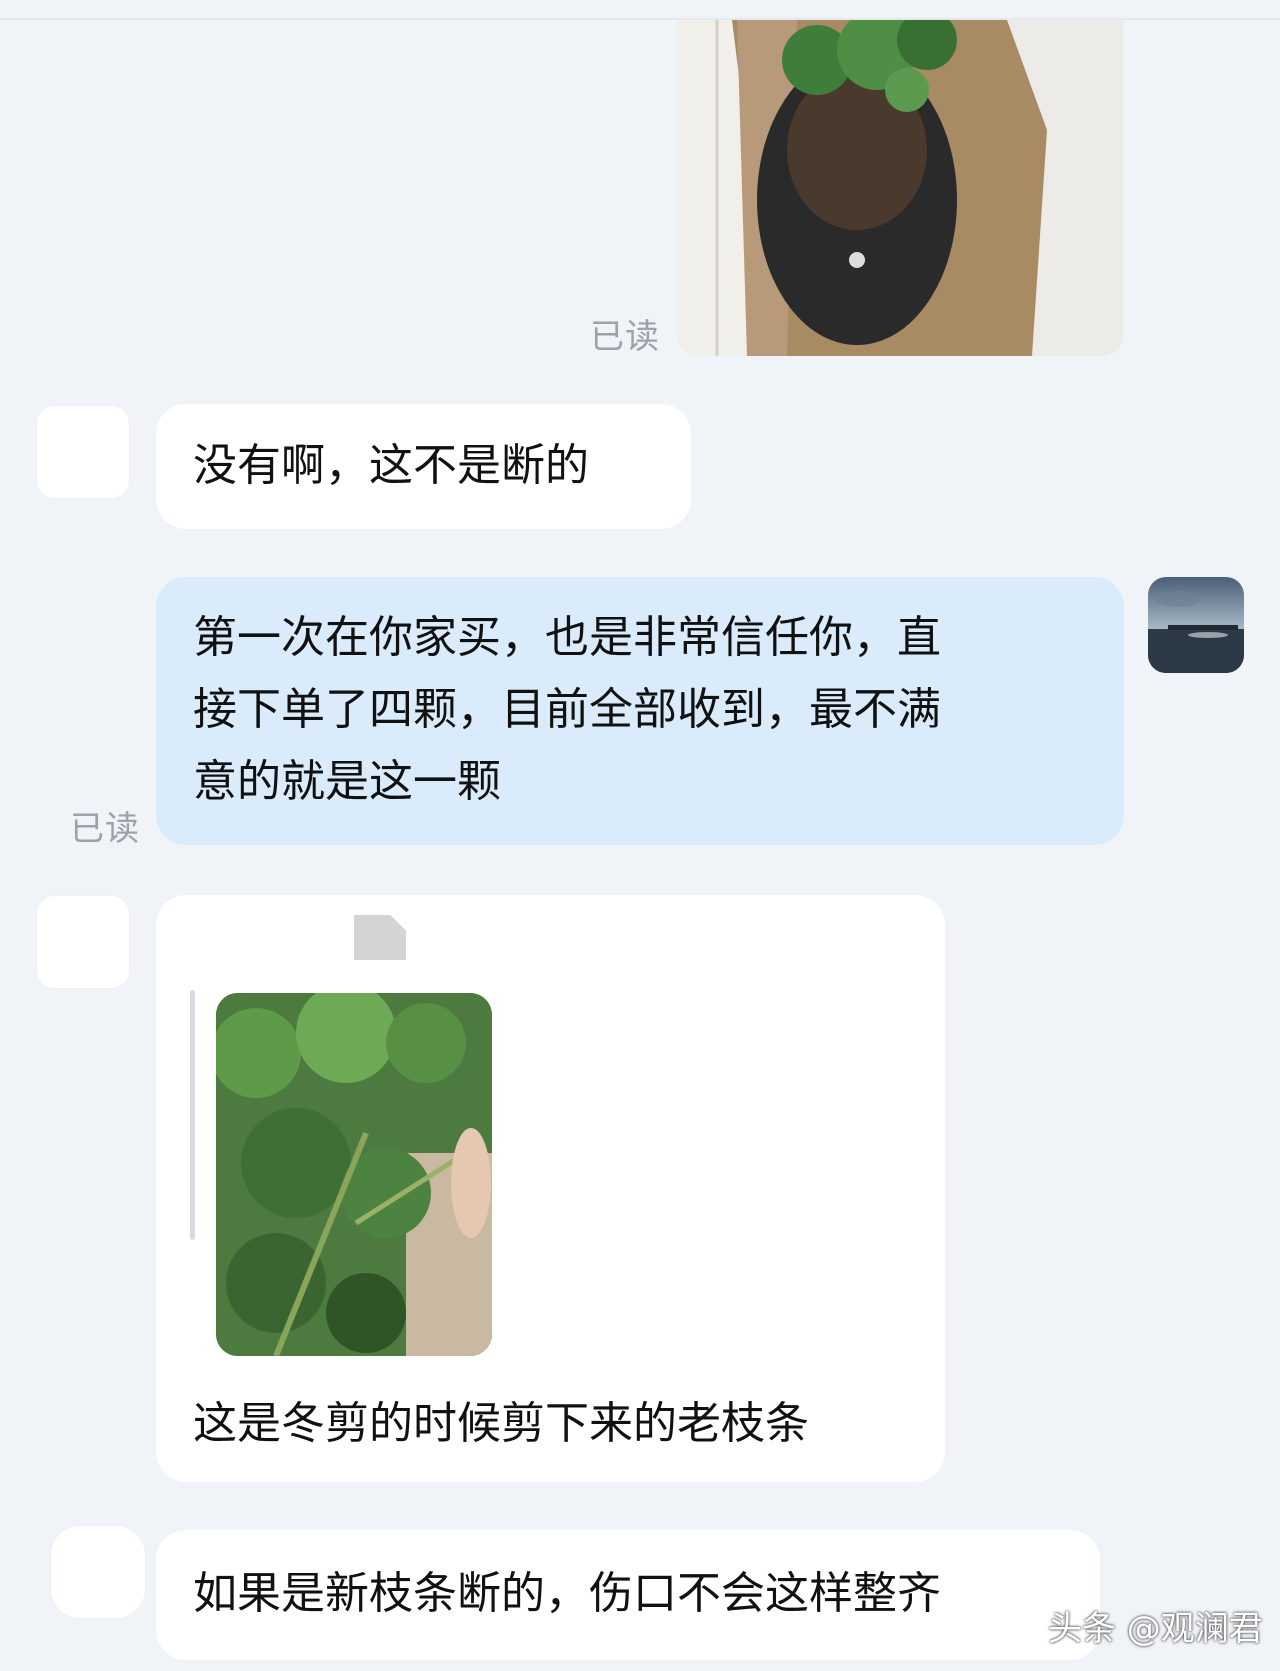  Describe the element at coordinates (567, 637) in the screenshot. I see `message-text-line: 第一次在你家买，也是非常信任你，直` at that location.